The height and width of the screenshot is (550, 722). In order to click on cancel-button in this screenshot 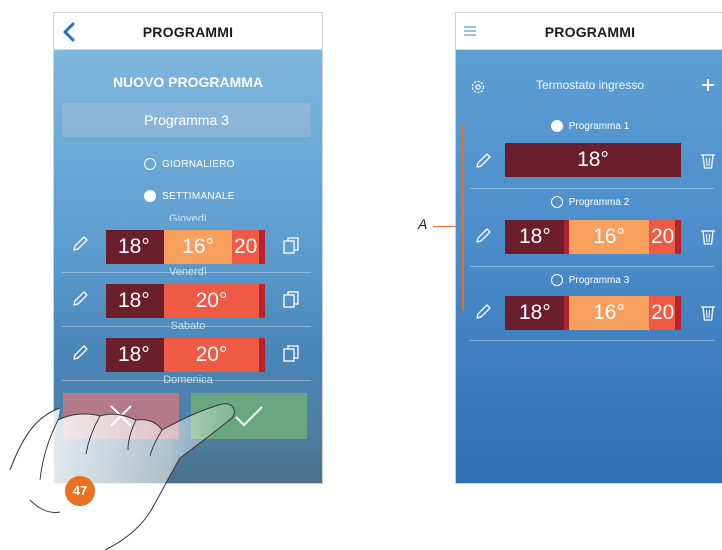, I will do `click(121, 416)`.